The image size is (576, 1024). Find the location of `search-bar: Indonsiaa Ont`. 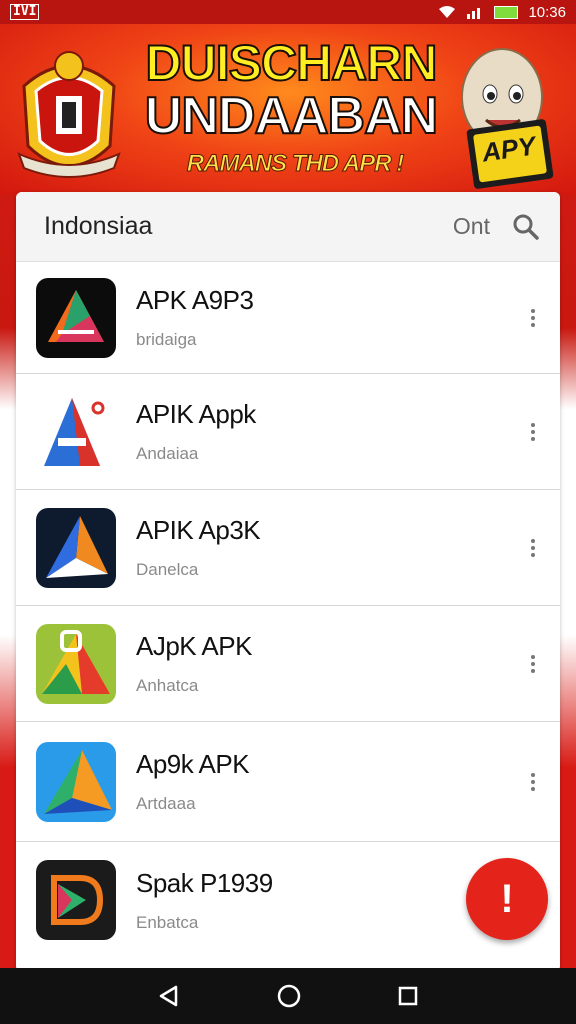

search-bar: Indonsiaa Ont is located at coordinates (288, 227).